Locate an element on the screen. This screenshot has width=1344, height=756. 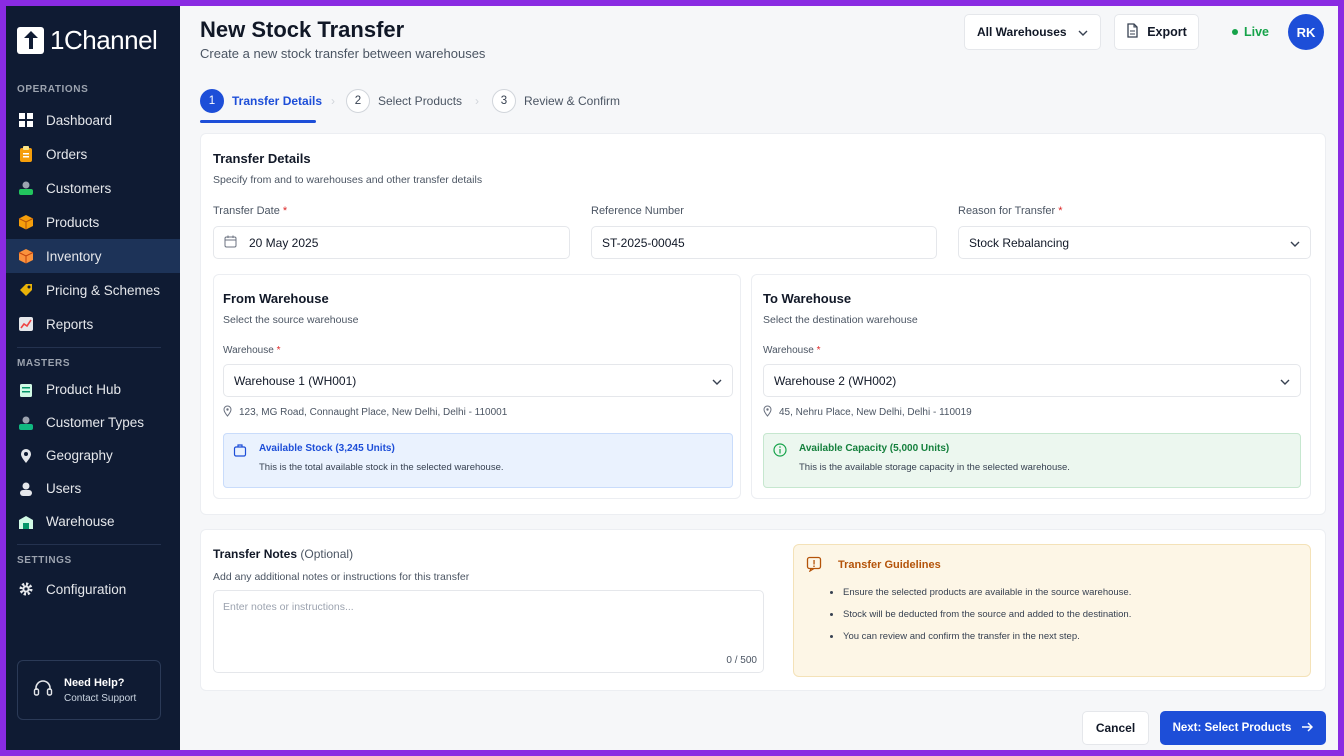
sidebar-item-products: Products is located at coordinates (93, 222).